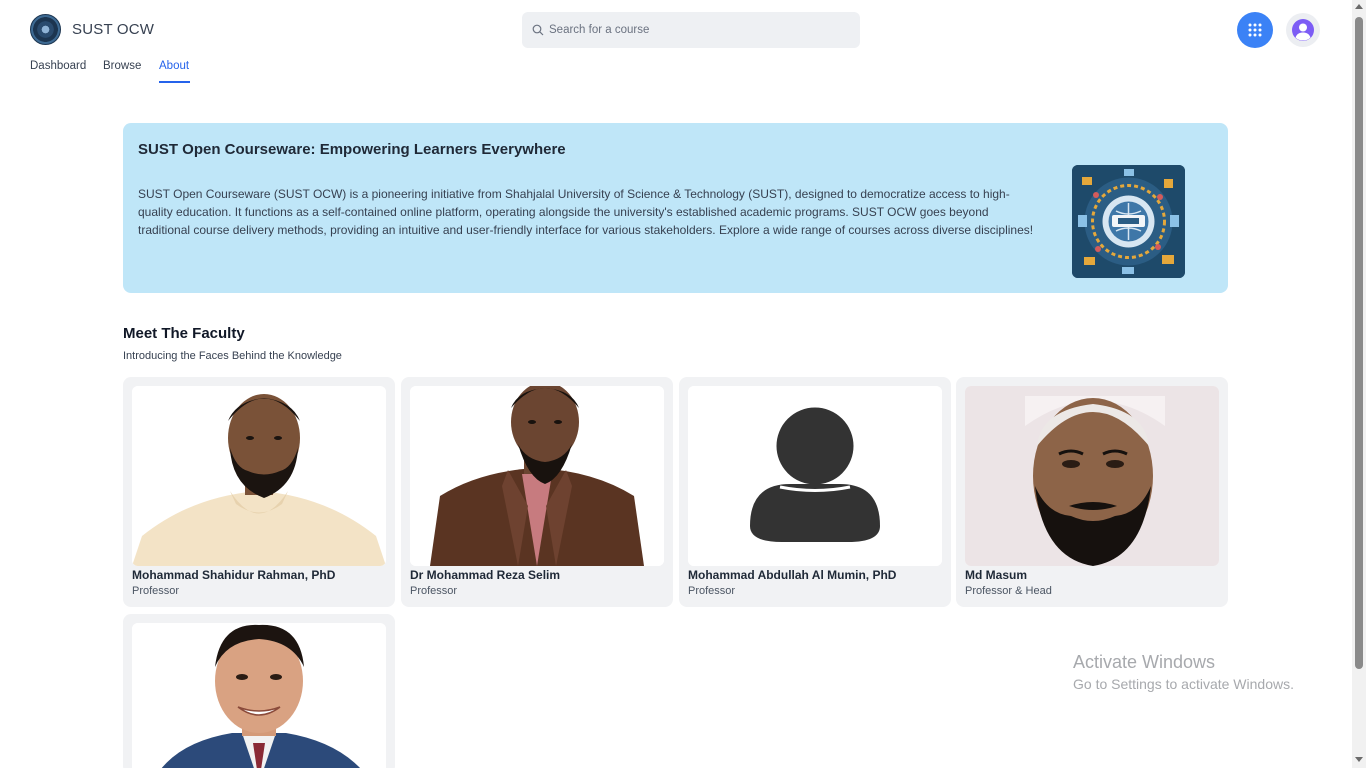 The height and width of the screenshot is (768, 1366). I want to click on faculty-card: Mohammad Shahidur Rahman, PhD Professor, so click(259, 492).